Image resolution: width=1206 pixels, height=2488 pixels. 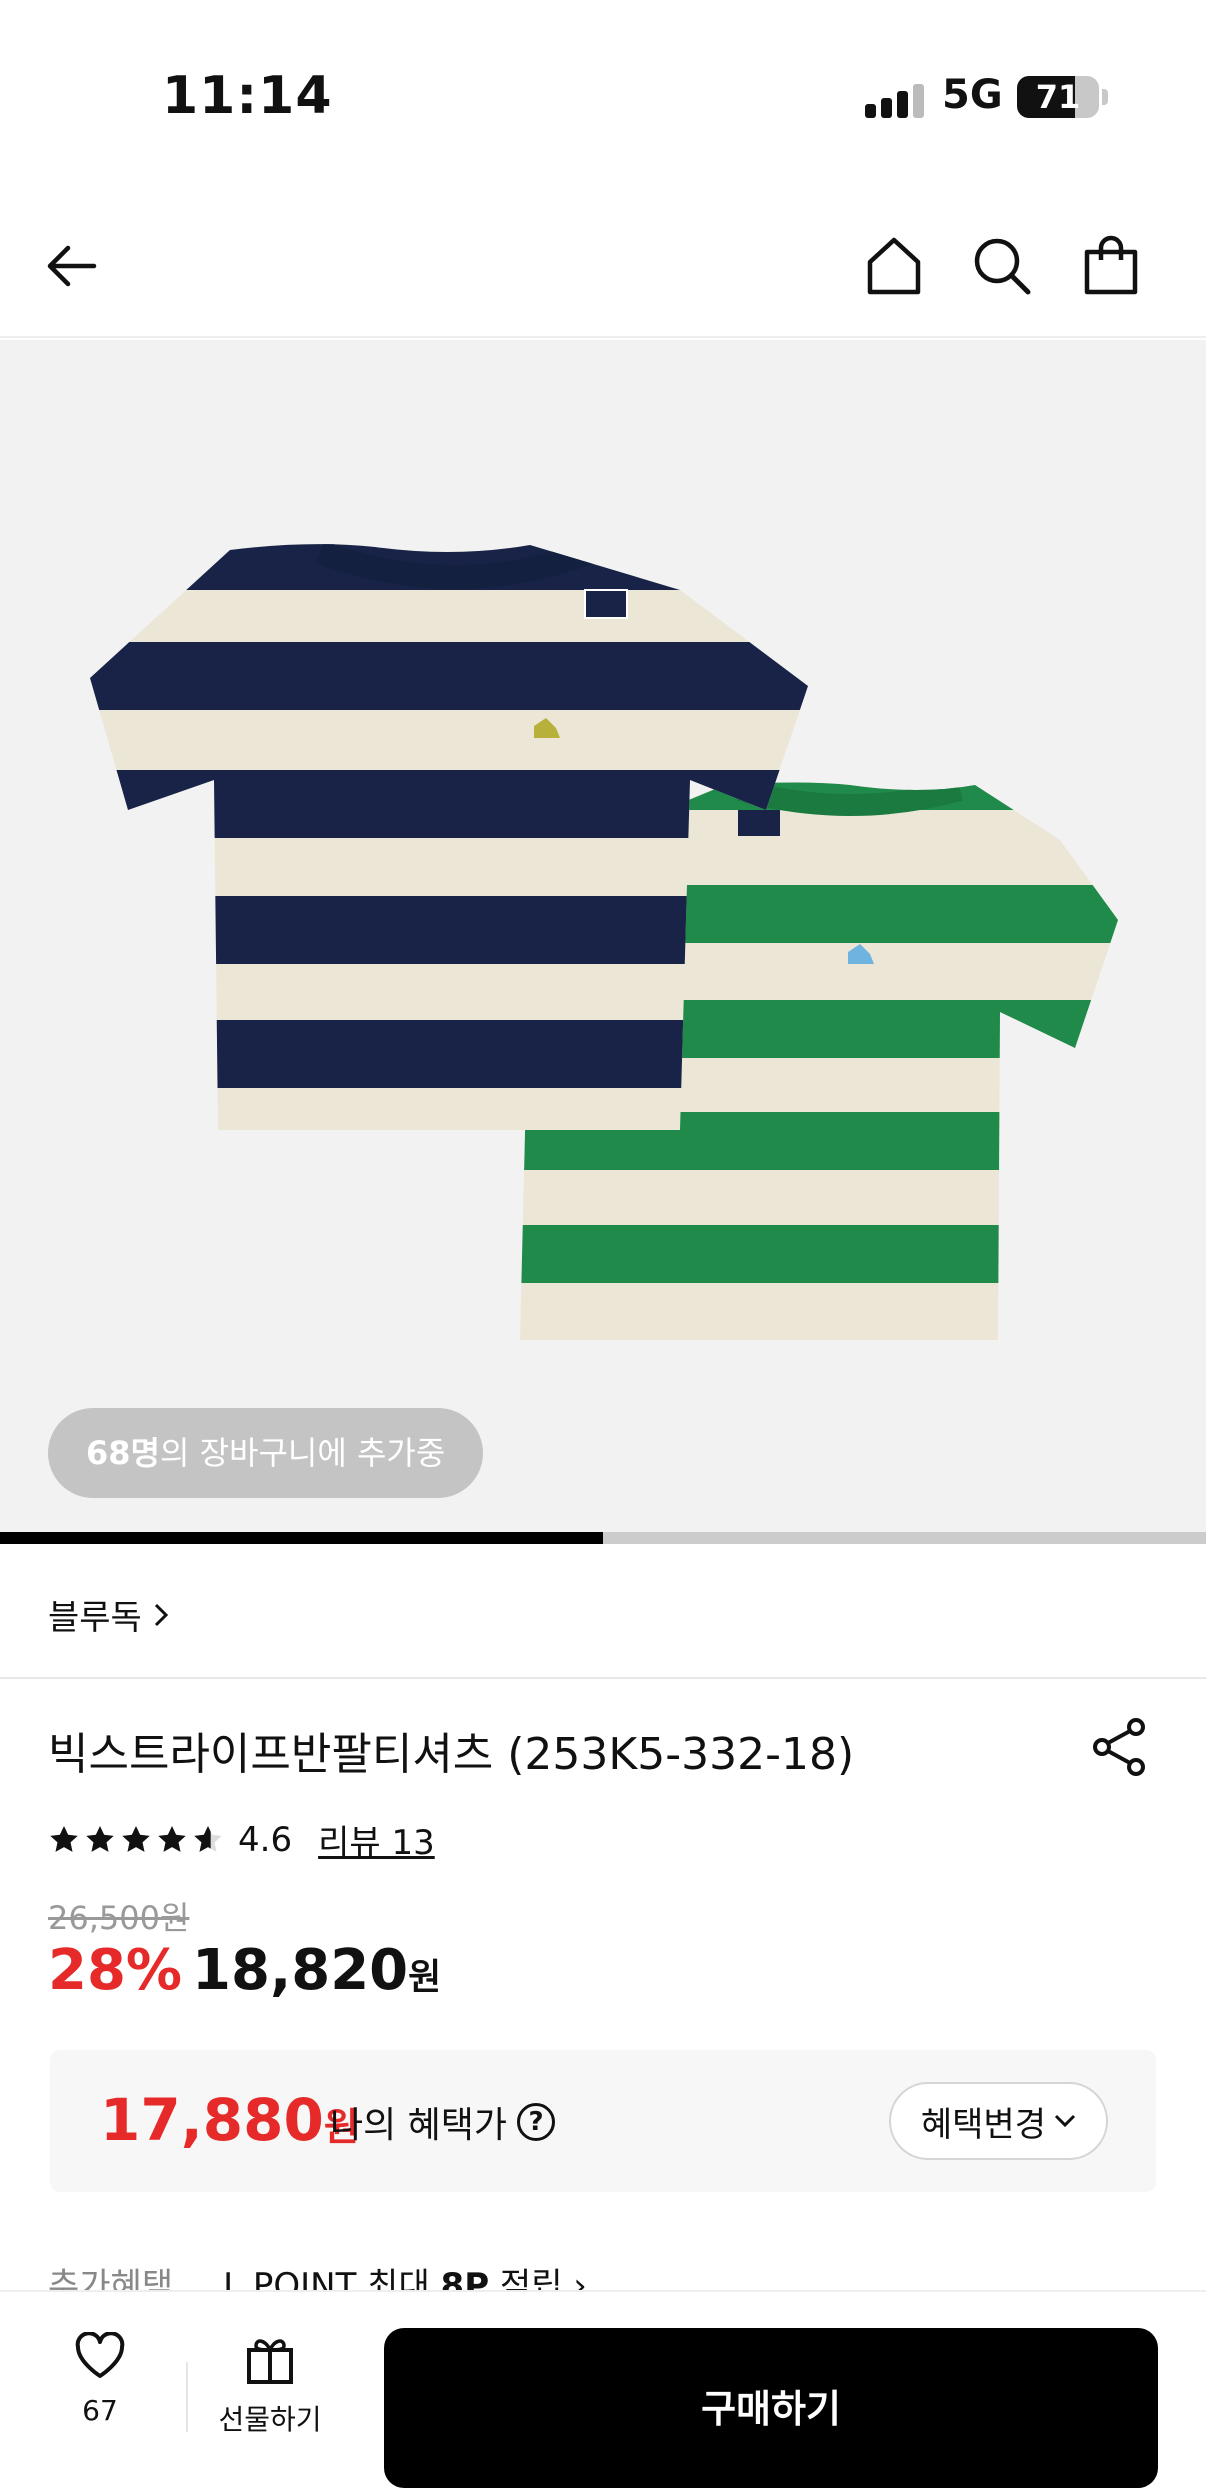 I want to click on shopping-bag-icon, so click(x=1111, y=265).